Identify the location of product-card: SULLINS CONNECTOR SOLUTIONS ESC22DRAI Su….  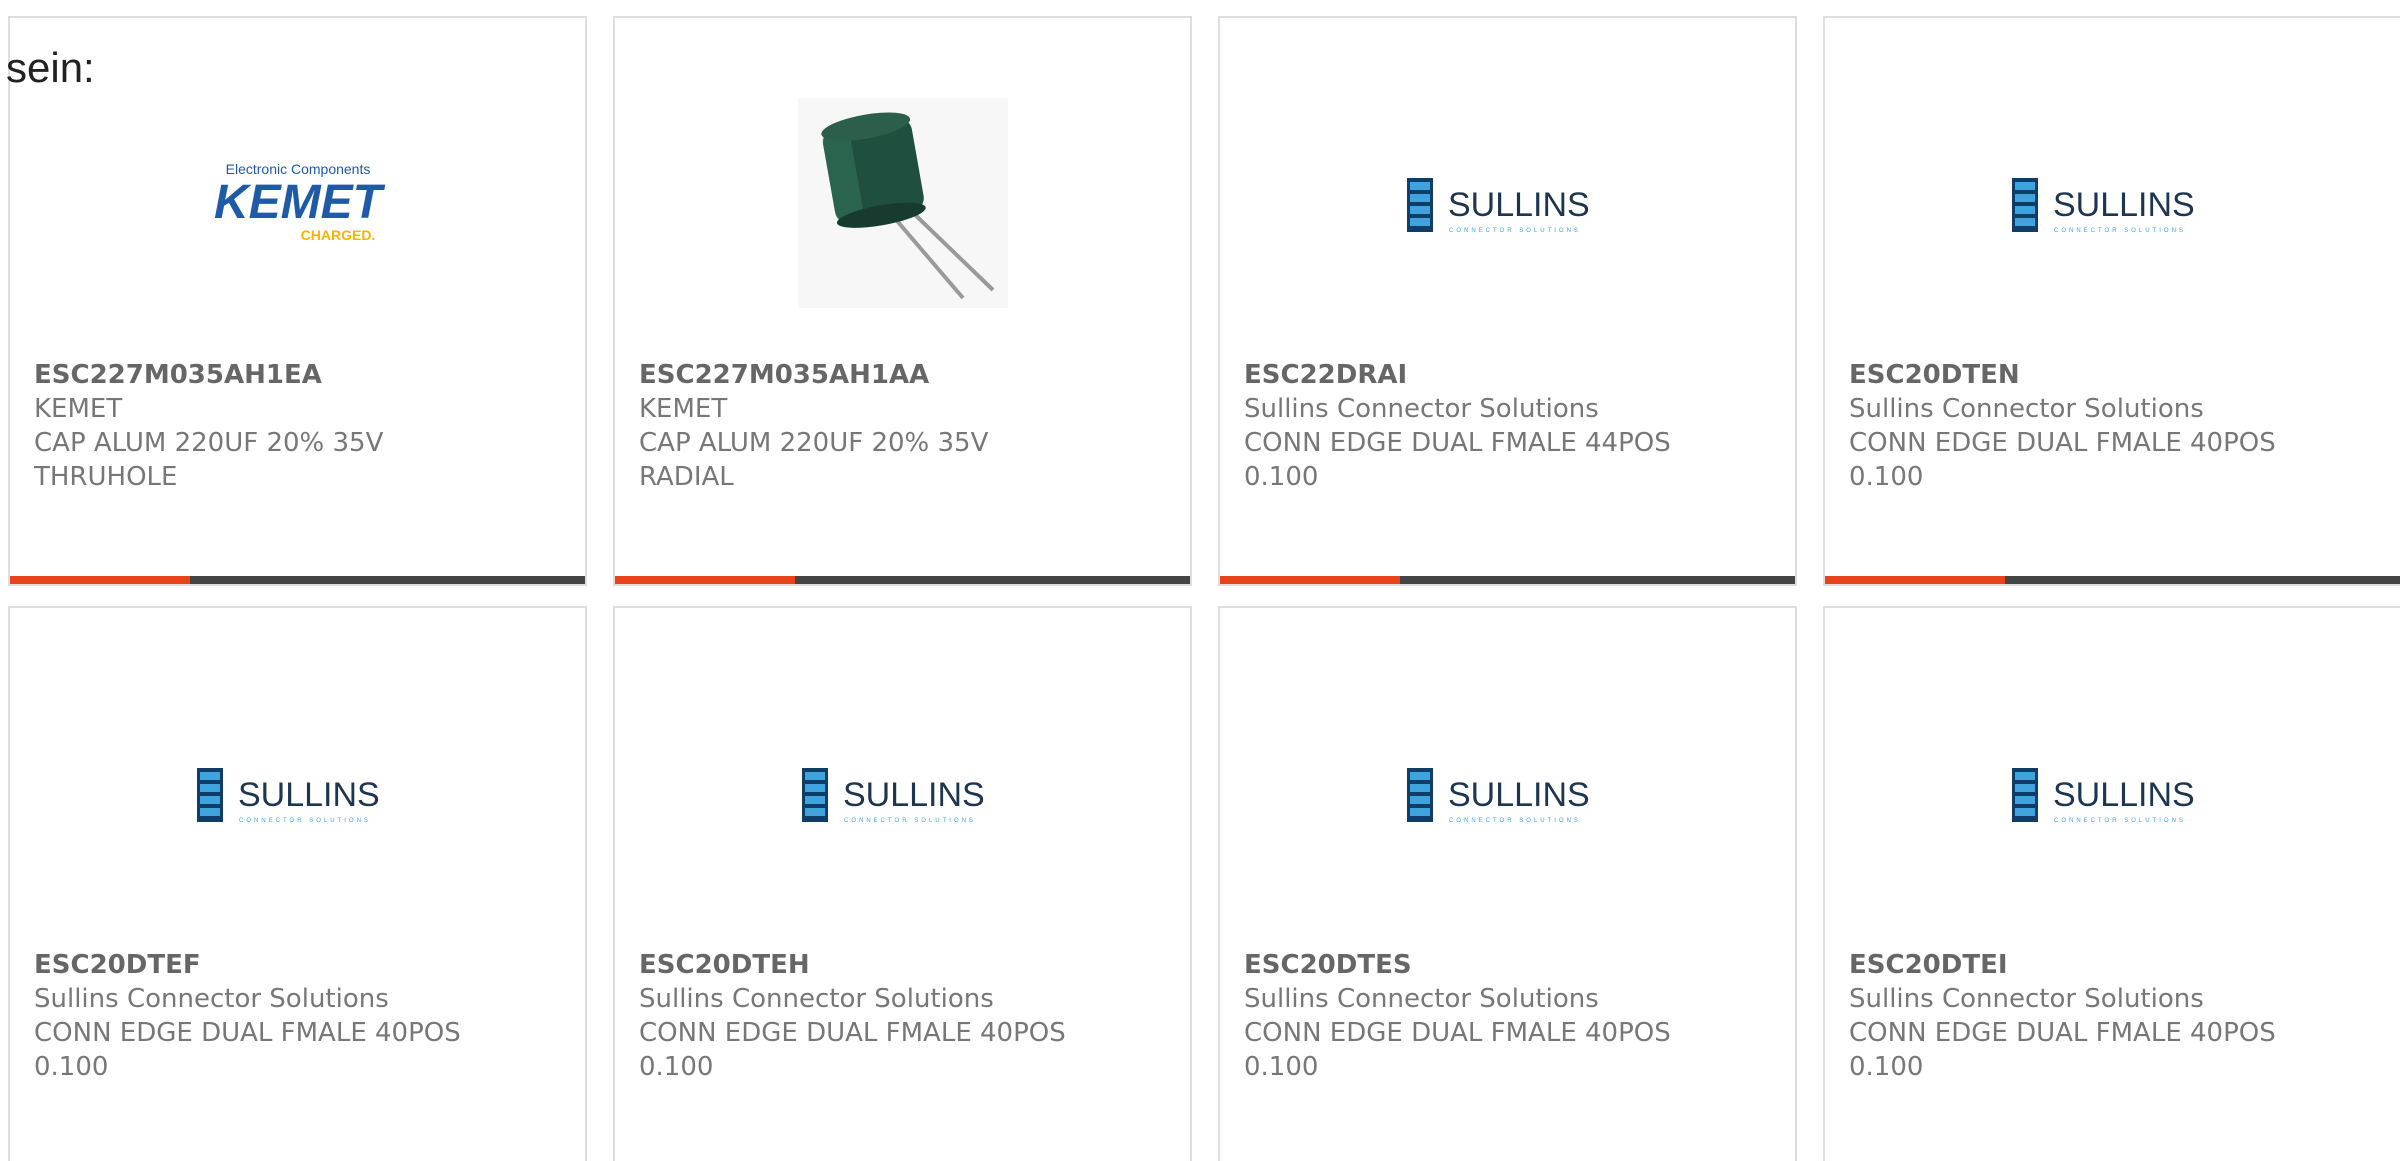
(1507, 301).